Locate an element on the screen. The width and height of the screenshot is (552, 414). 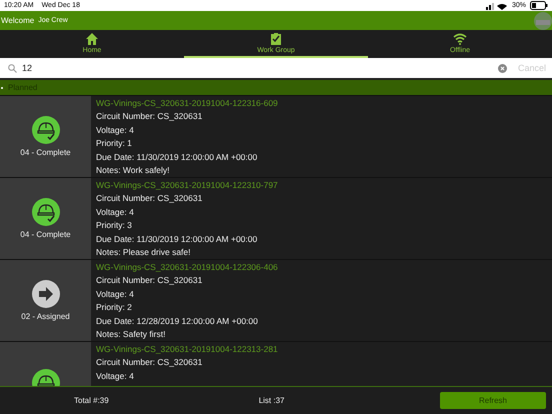
work-order-title: WG-Vinings-CS_320631-20191004-122306-406 is located at coordinates (321, 267).